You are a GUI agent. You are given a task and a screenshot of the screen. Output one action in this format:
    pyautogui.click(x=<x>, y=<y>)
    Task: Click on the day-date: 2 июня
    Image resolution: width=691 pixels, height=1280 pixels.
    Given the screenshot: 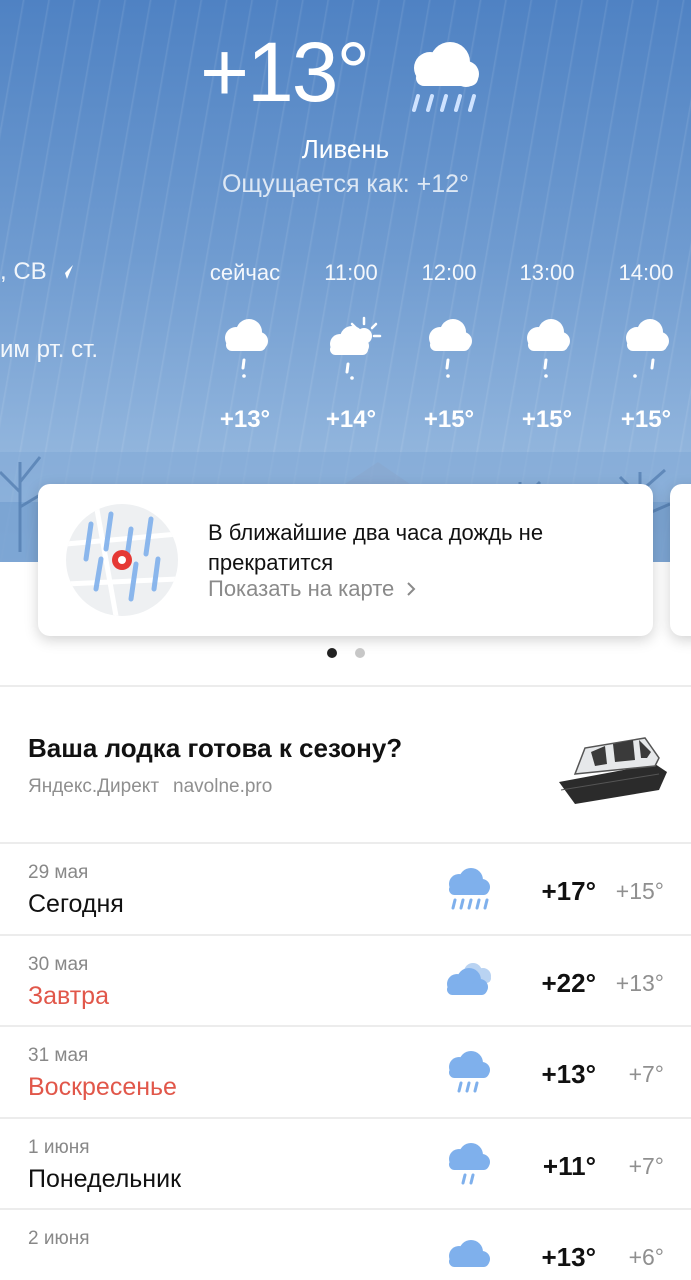 What is the action you would take?
    pyautogui.click(x=59, y=1238)
    